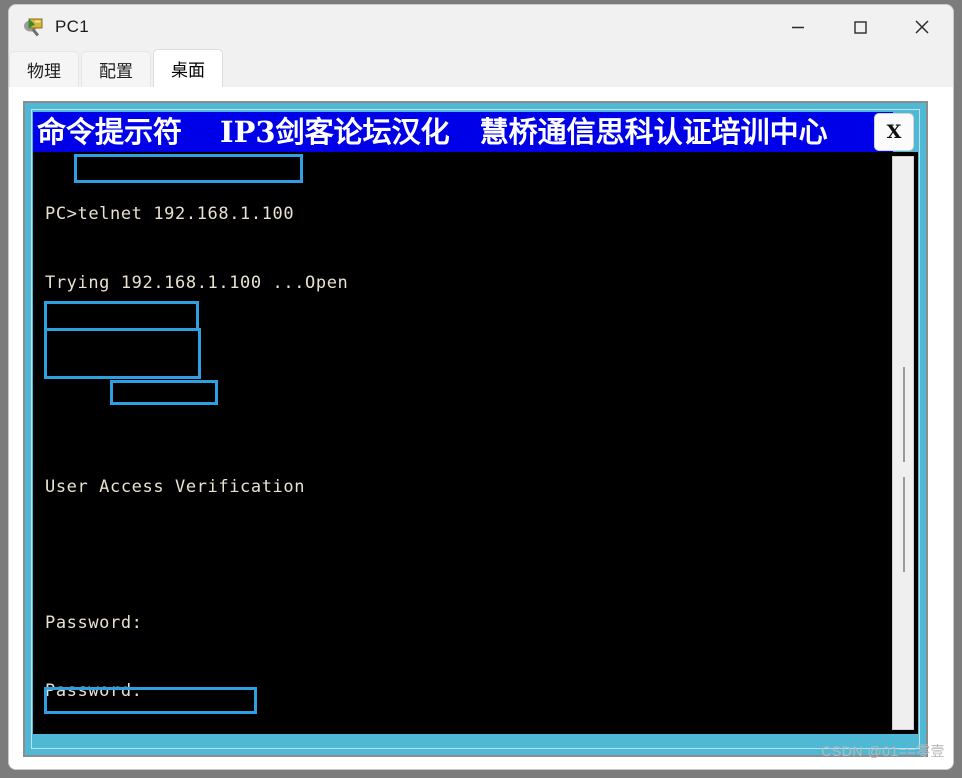 The height and width of the screenshot is (778, 962). What do you see at coordinates (894, 132) in the screenshot?
I see `terminal-close-button: X` at bounding box center [894, 132].